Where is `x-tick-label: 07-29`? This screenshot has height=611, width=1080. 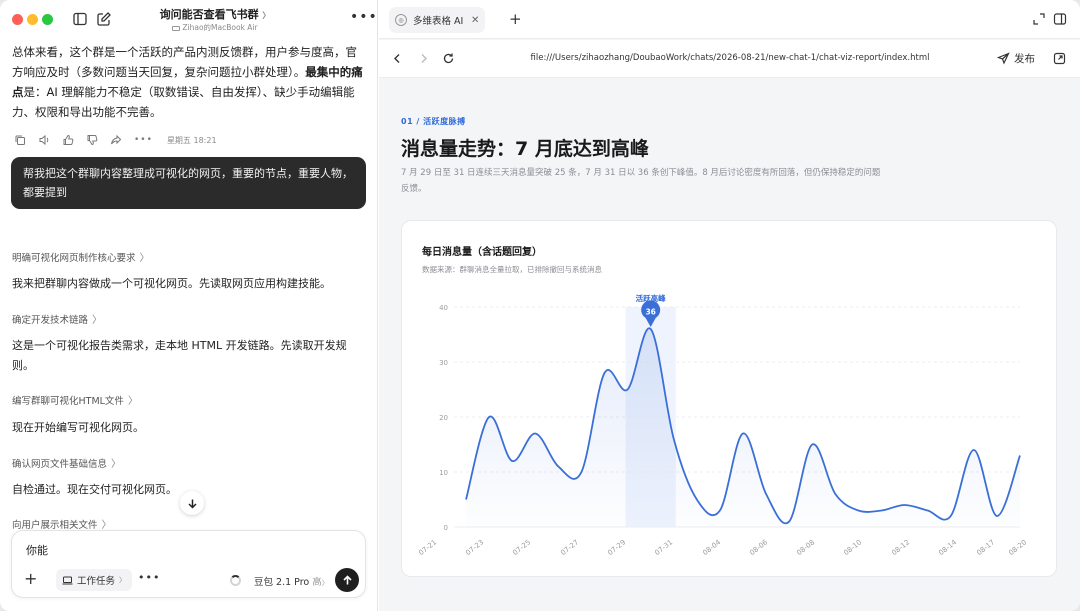 x-tick-label: 07-29 is located at coordinates (616, 547).